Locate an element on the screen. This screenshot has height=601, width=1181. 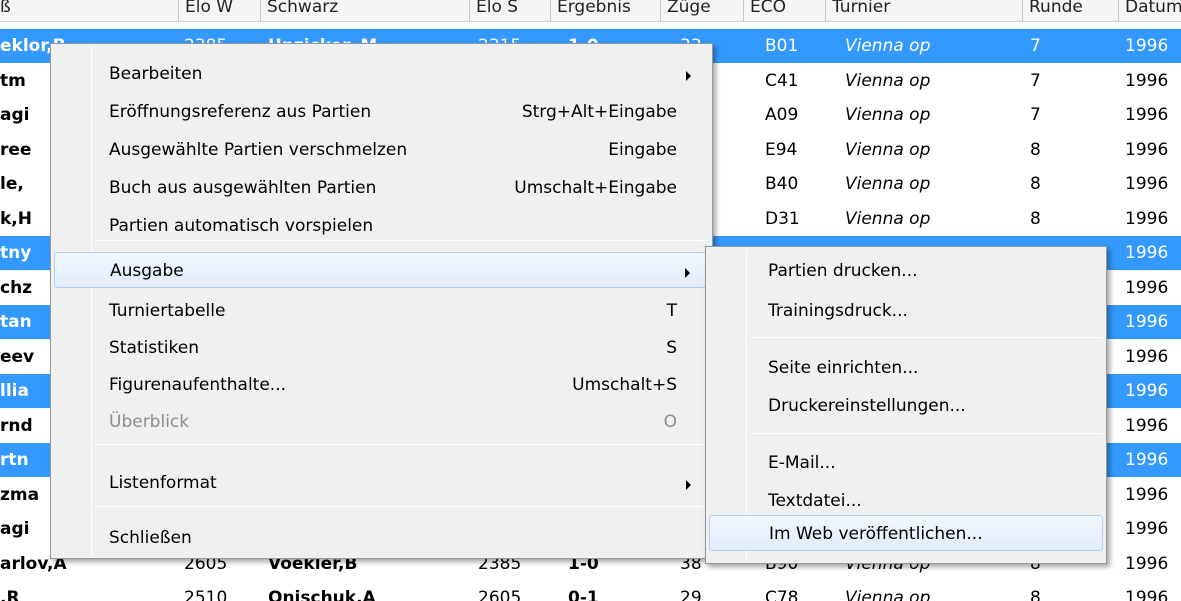
cell-eco: B40 is located at coordinates (782, 184).